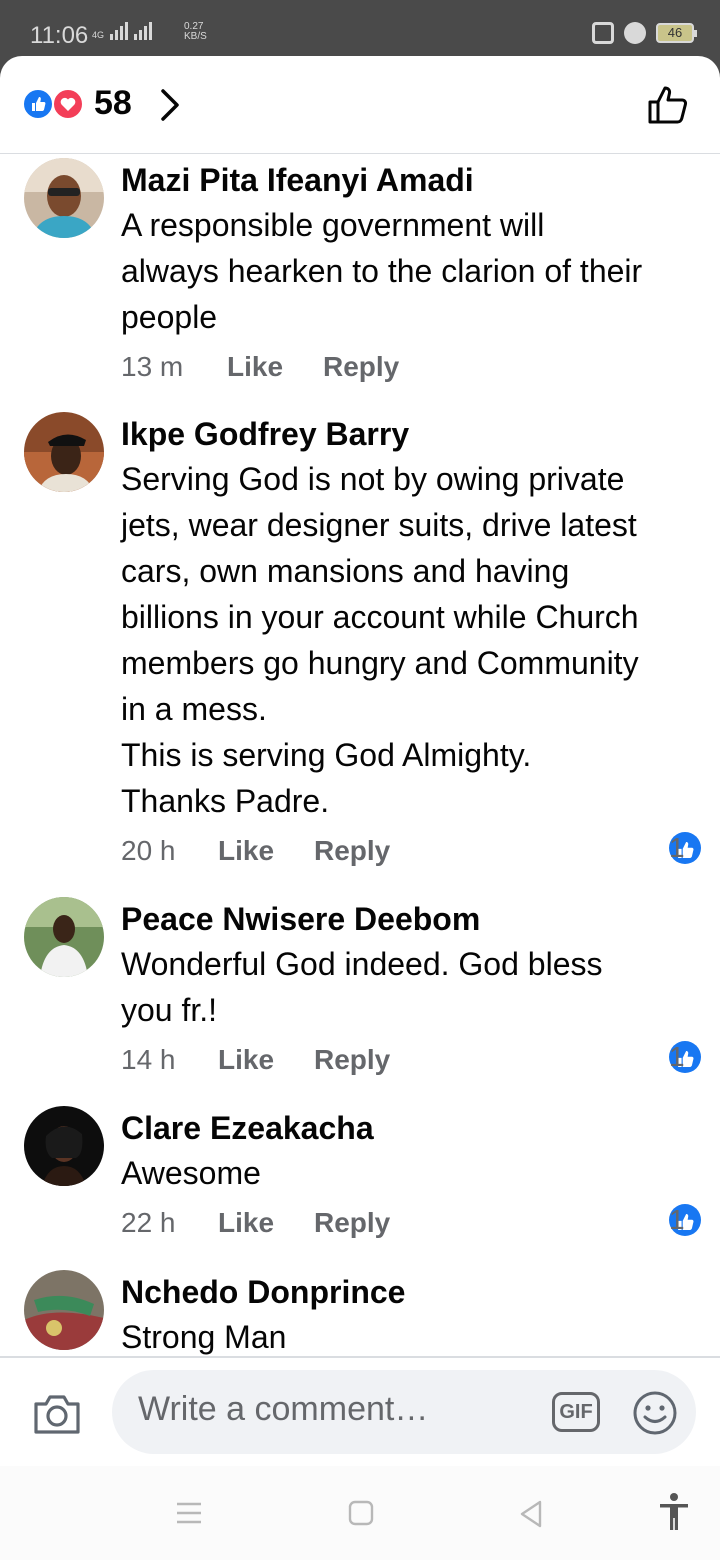 This screenshot has height=1560, width=720. I want to click on vibrate-icon, so click(603, 33).